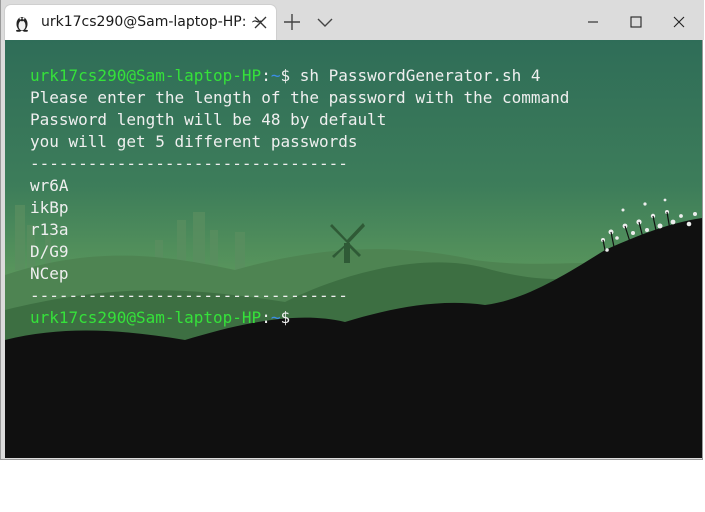  Describe the element at coordinates (415, 75) in the screenshot. I see `command-text: sh PasswordGenerator.sh 4` at that location.